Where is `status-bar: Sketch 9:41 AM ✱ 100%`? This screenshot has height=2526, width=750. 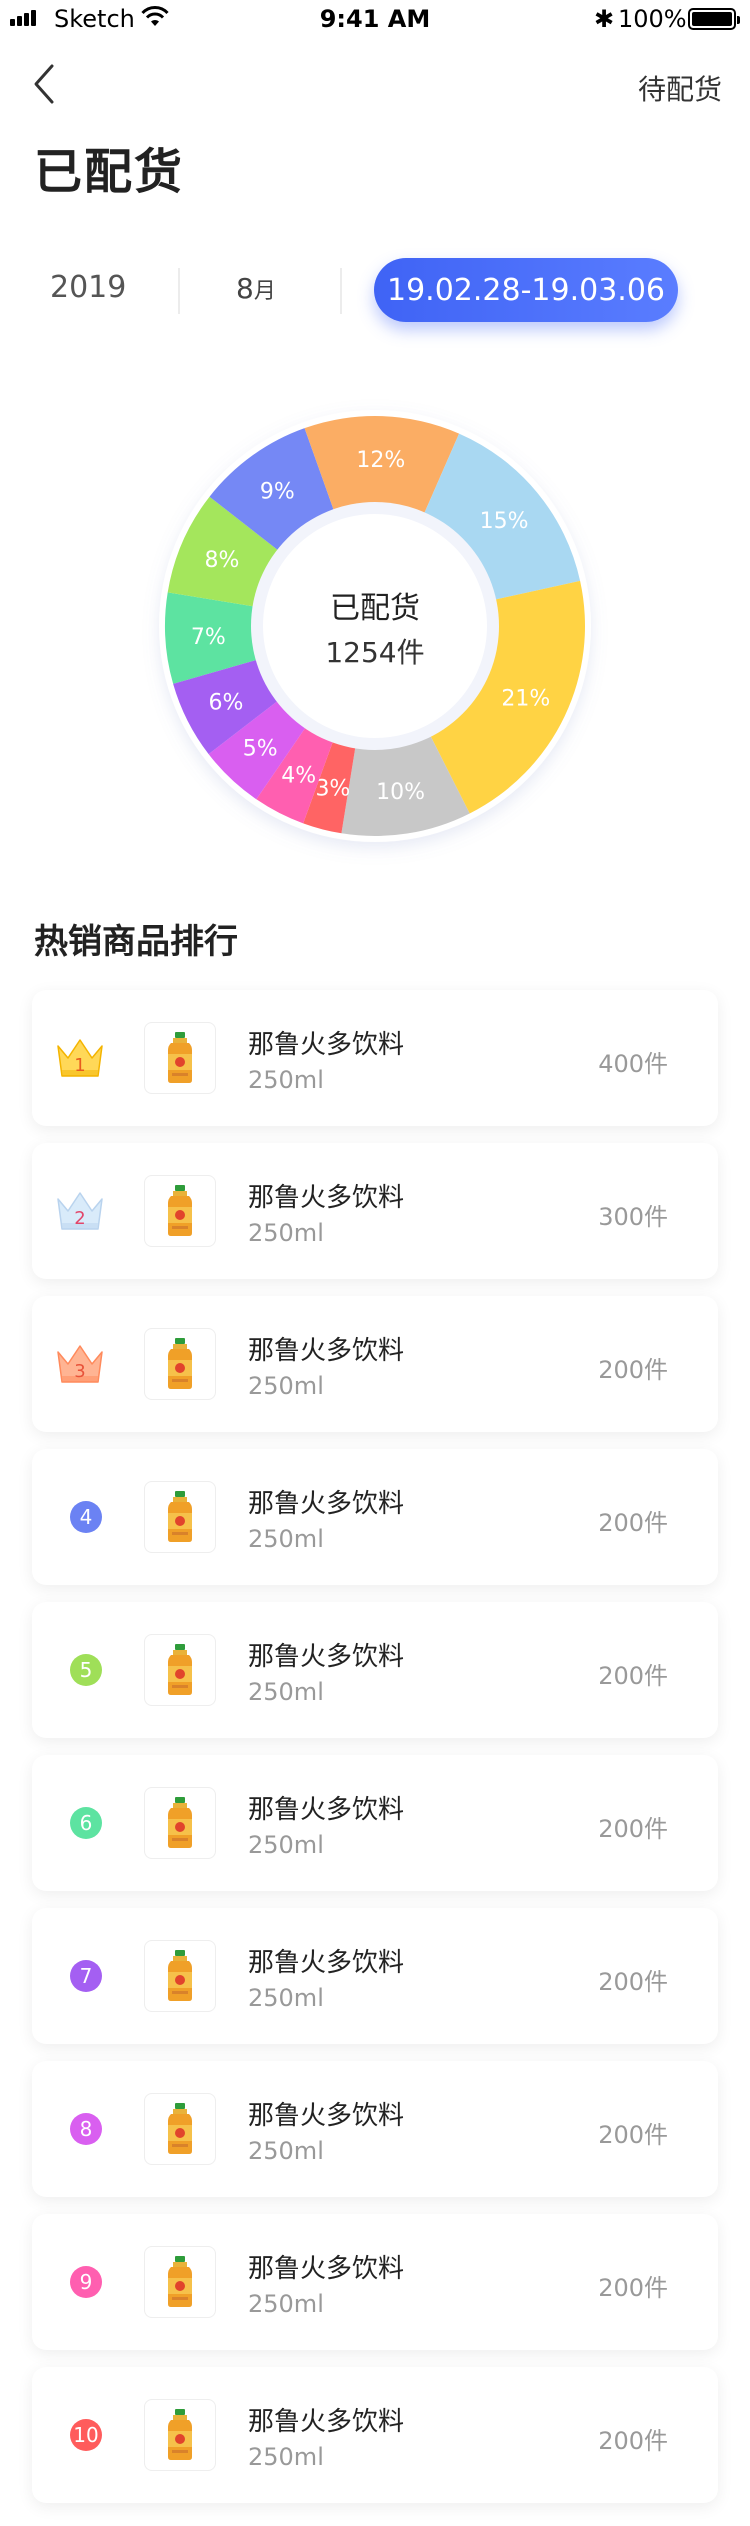
status-bar: Sketch 9:41 AM ✱ 100% is located at coordinates (375, 20).